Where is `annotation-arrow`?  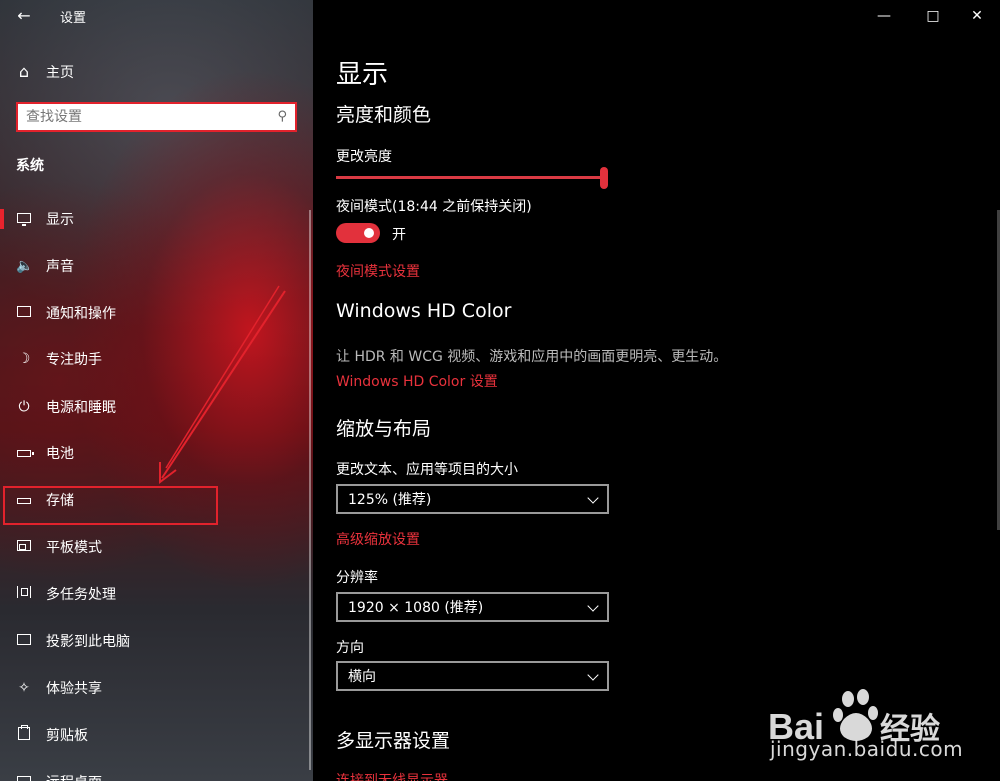
annotation-arrow is located at coordinates (222, 384).